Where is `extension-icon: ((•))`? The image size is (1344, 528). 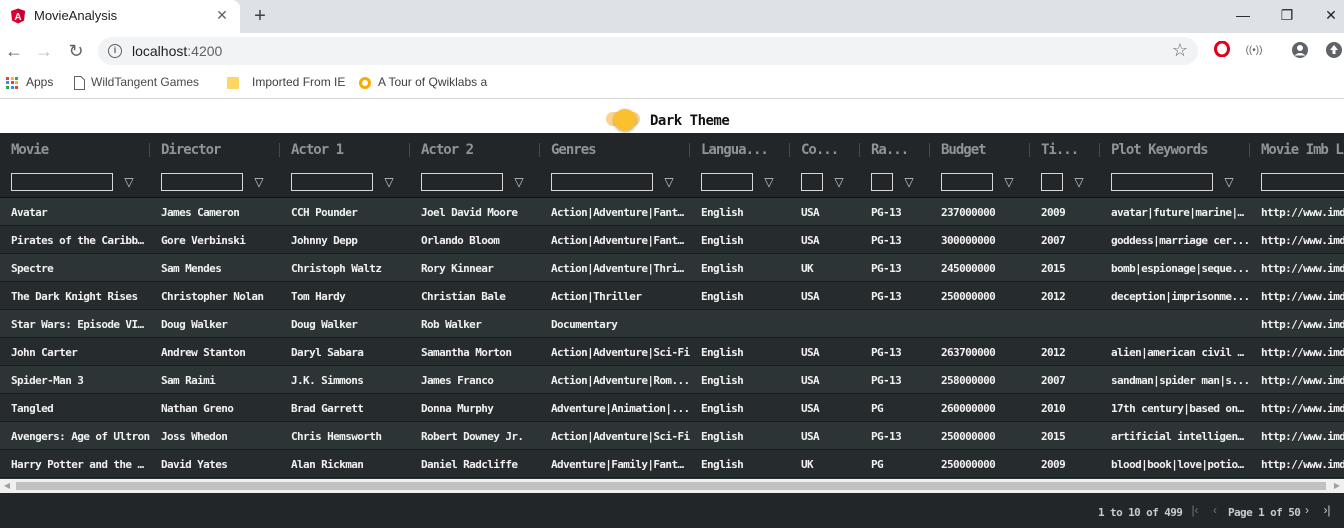
extension-icon: ((•)) is located at coordinates (1254, 51).